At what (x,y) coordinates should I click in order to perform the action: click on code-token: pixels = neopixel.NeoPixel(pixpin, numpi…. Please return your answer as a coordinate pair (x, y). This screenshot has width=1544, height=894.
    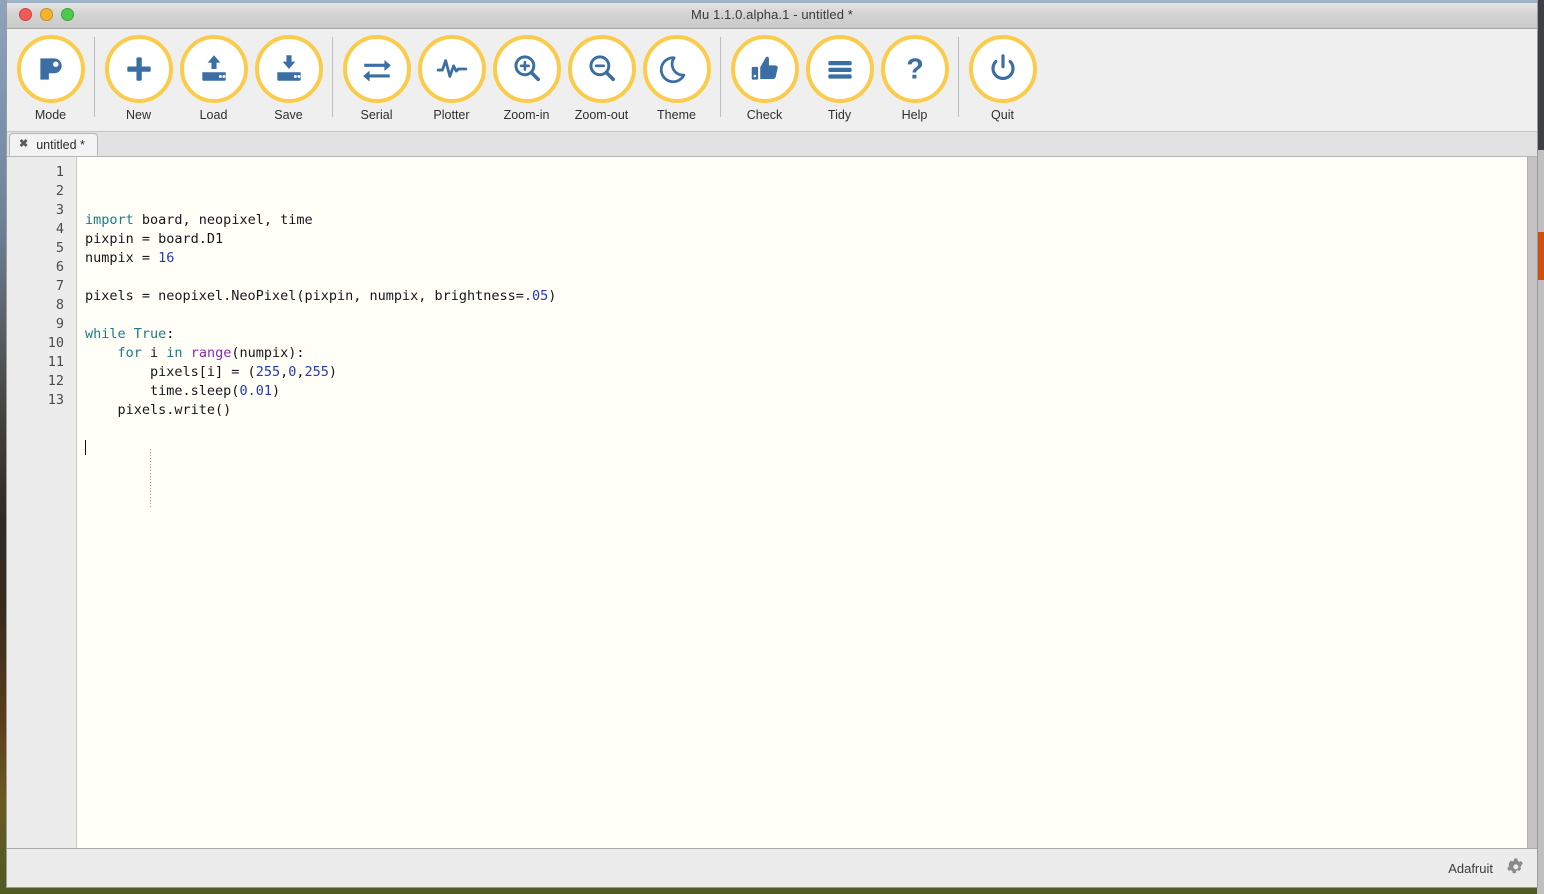
    Looking at the image, I should click on (304, 296).